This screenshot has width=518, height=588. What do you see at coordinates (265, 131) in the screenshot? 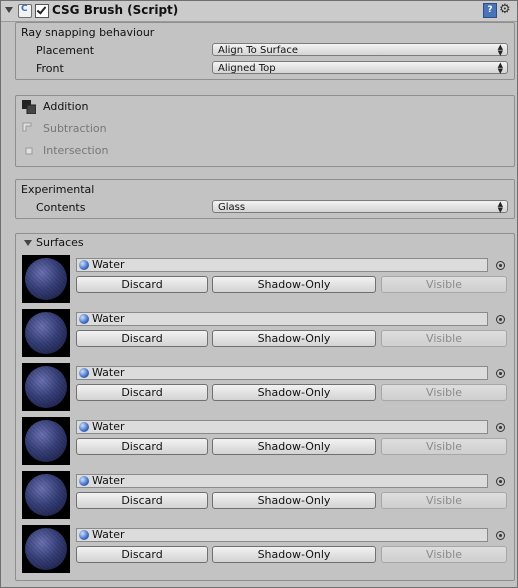
I see `operation-section: Addition Subtraction Intersection` at bounding box center [265, 131].